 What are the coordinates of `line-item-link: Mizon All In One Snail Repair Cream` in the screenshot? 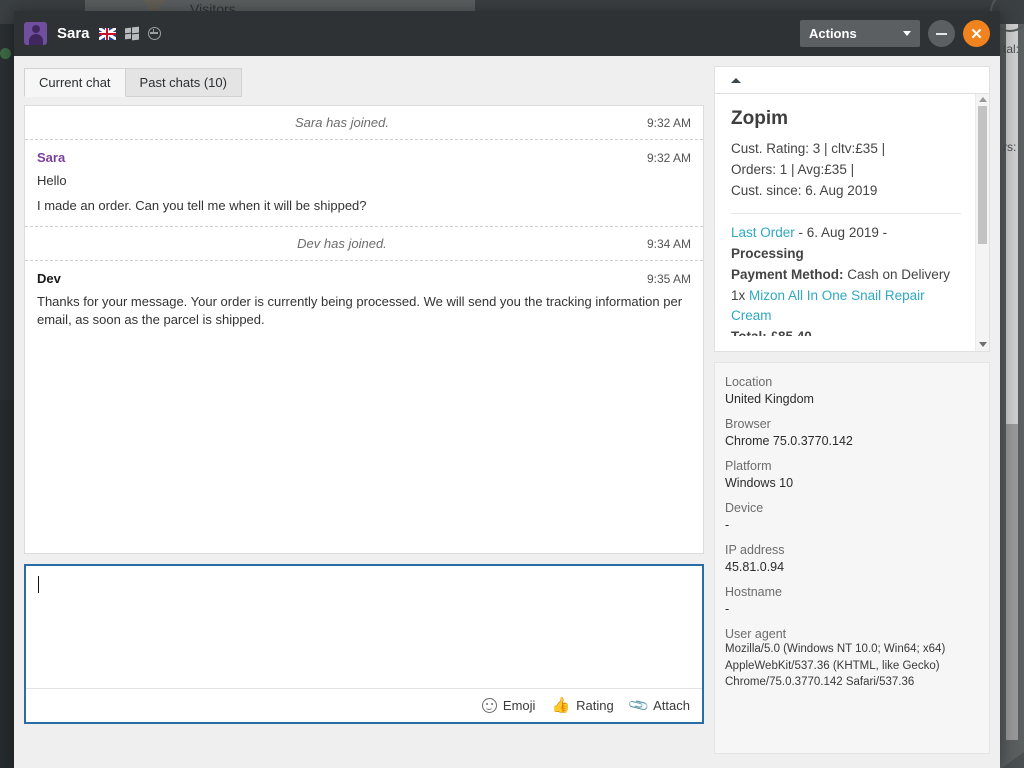 It's located at (828, 306).